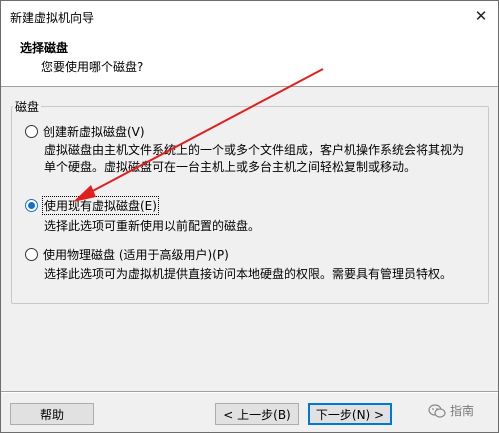  I want to click on radio-label-use-physical-disk: 使用物理磁盘 (适用于高级用户)(P), so click(136, 255).